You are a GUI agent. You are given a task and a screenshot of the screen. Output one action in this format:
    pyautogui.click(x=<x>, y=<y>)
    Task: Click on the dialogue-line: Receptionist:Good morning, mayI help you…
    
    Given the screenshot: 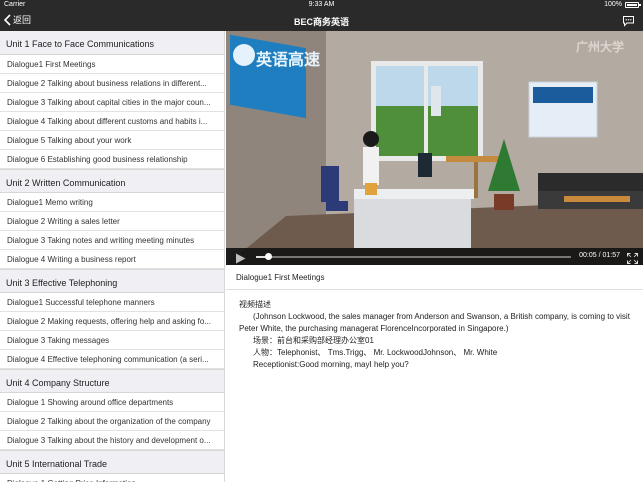 What is the action you would take?
    pyautogui.click(x=331, y=364)
    